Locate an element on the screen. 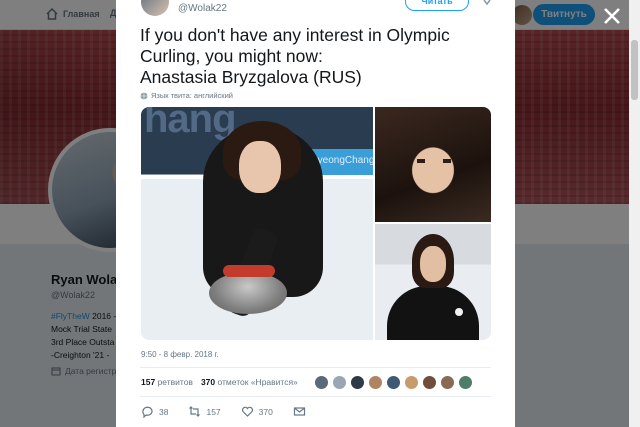 This screenshot has height=427, width=640. likes-count: 370 is located at coordinates (208, 382).